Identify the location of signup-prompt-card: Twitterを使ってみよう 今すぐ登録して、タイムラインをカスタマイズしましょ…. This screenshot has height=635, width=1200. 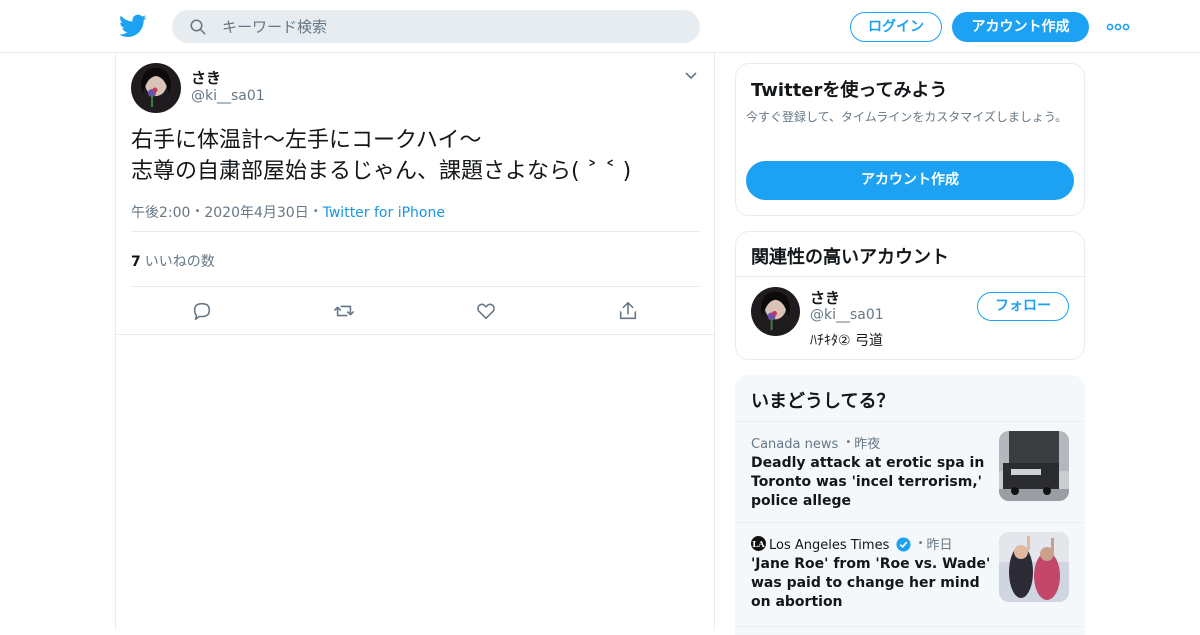
(910, 139).